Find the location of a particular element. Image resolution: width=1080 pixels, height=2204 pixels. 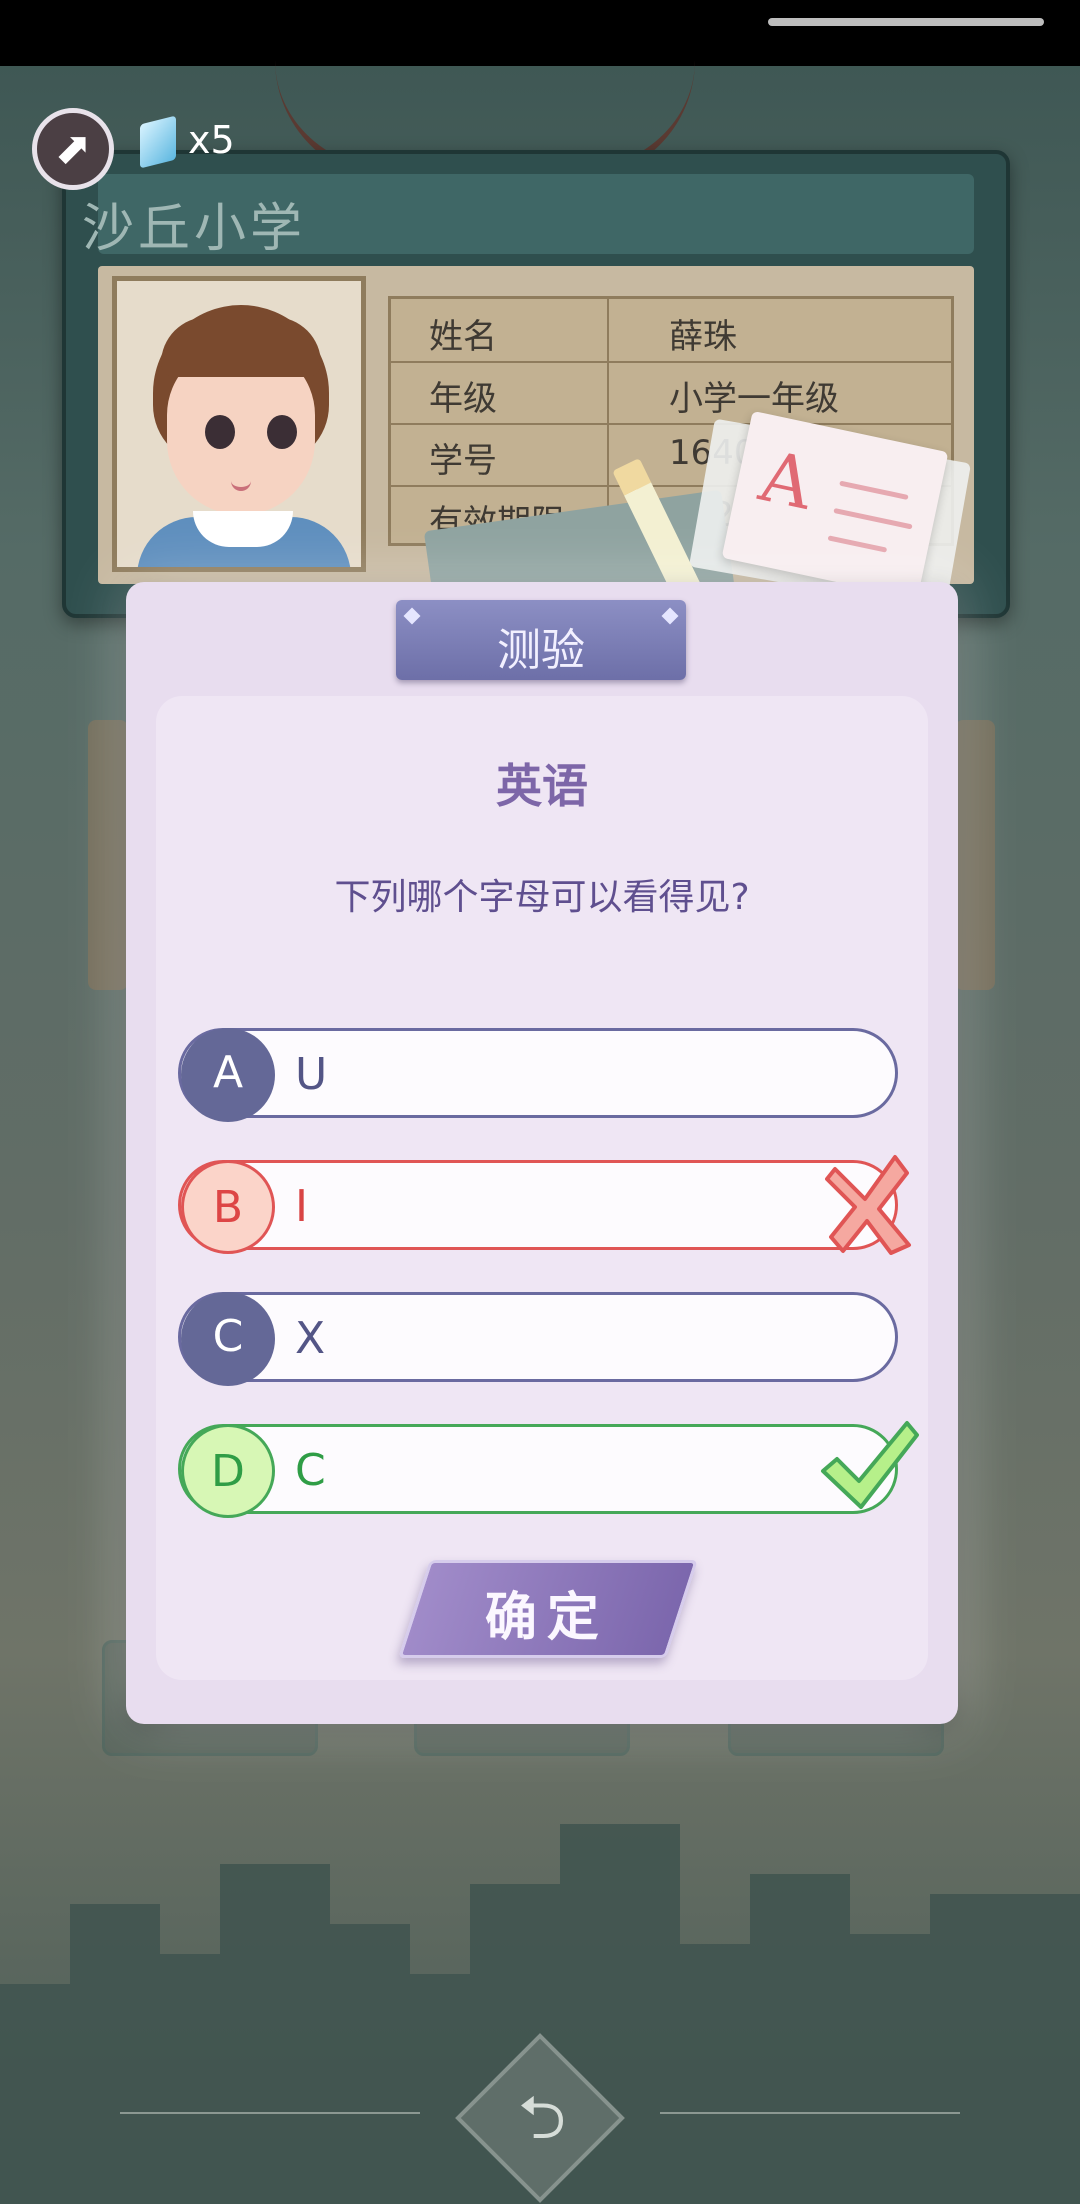

option-letter: A is located at coordinates (228, 1075).